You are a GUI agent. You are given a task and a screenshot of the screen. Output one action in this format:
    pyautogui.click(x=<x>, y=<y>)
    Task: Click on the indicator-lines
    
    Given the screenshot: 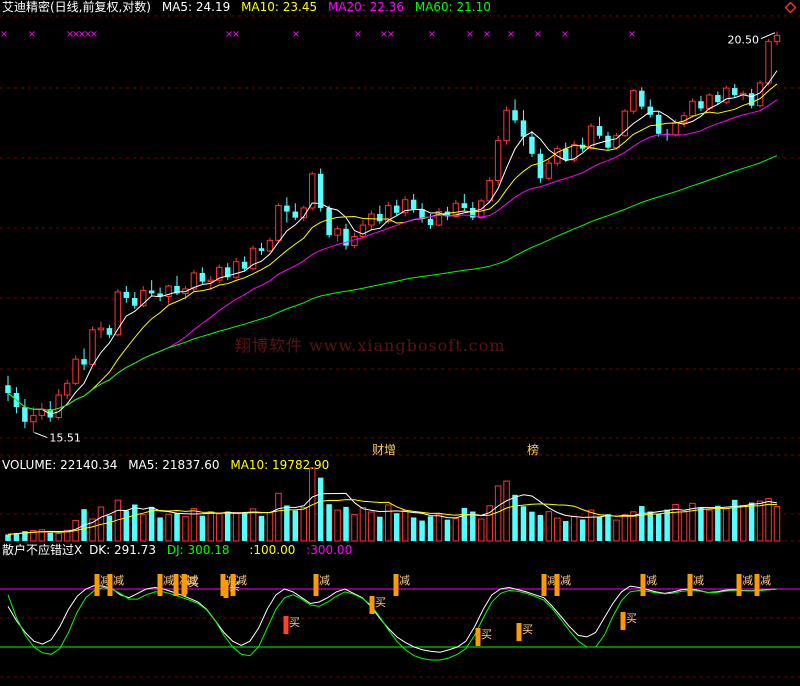 What is the action you would take?
    pyautogui.click(x=400, y=622)
    